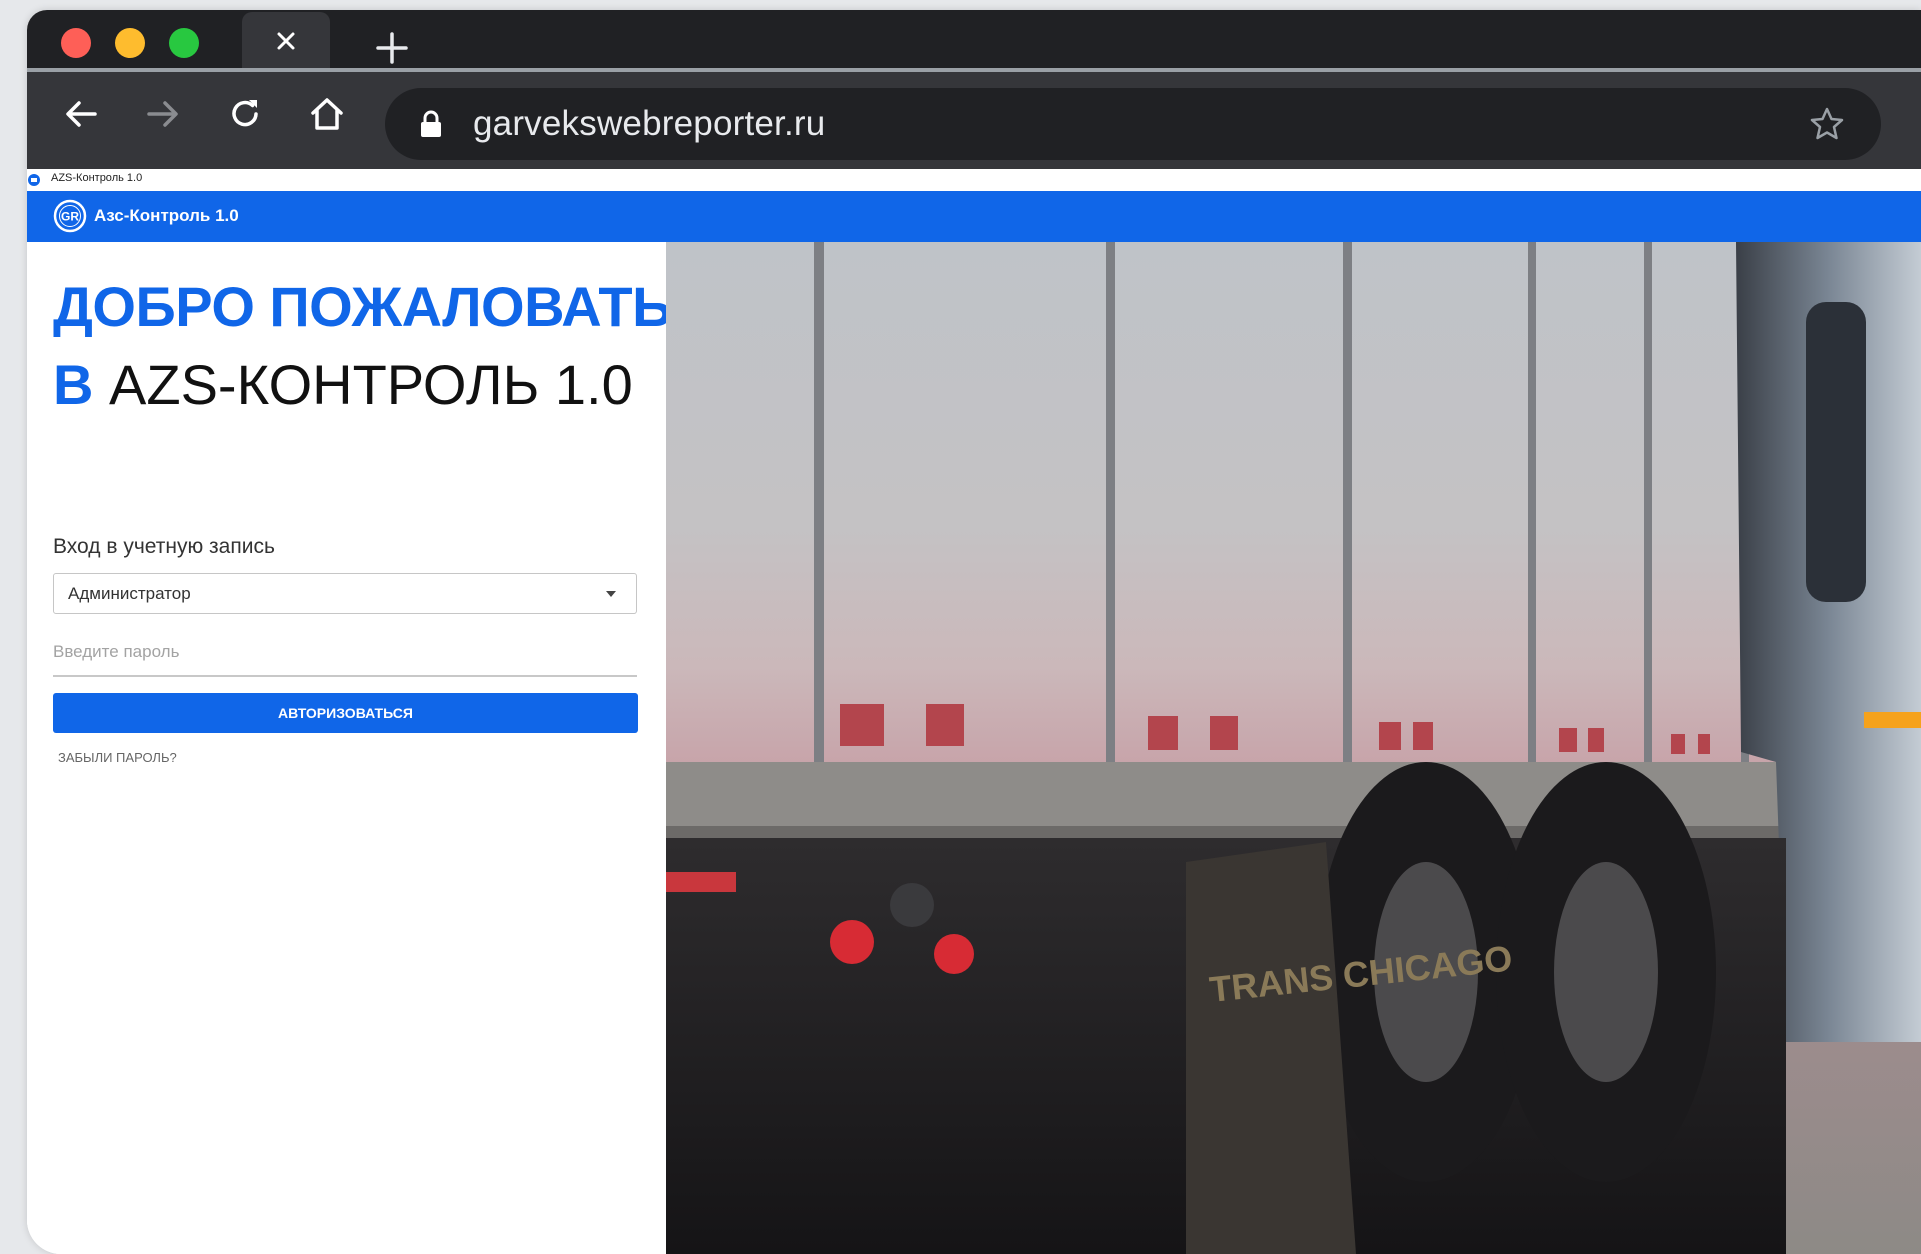 This screenshot has width=1921, height=1254. I want to click on browser-tab, so click(286, 41).